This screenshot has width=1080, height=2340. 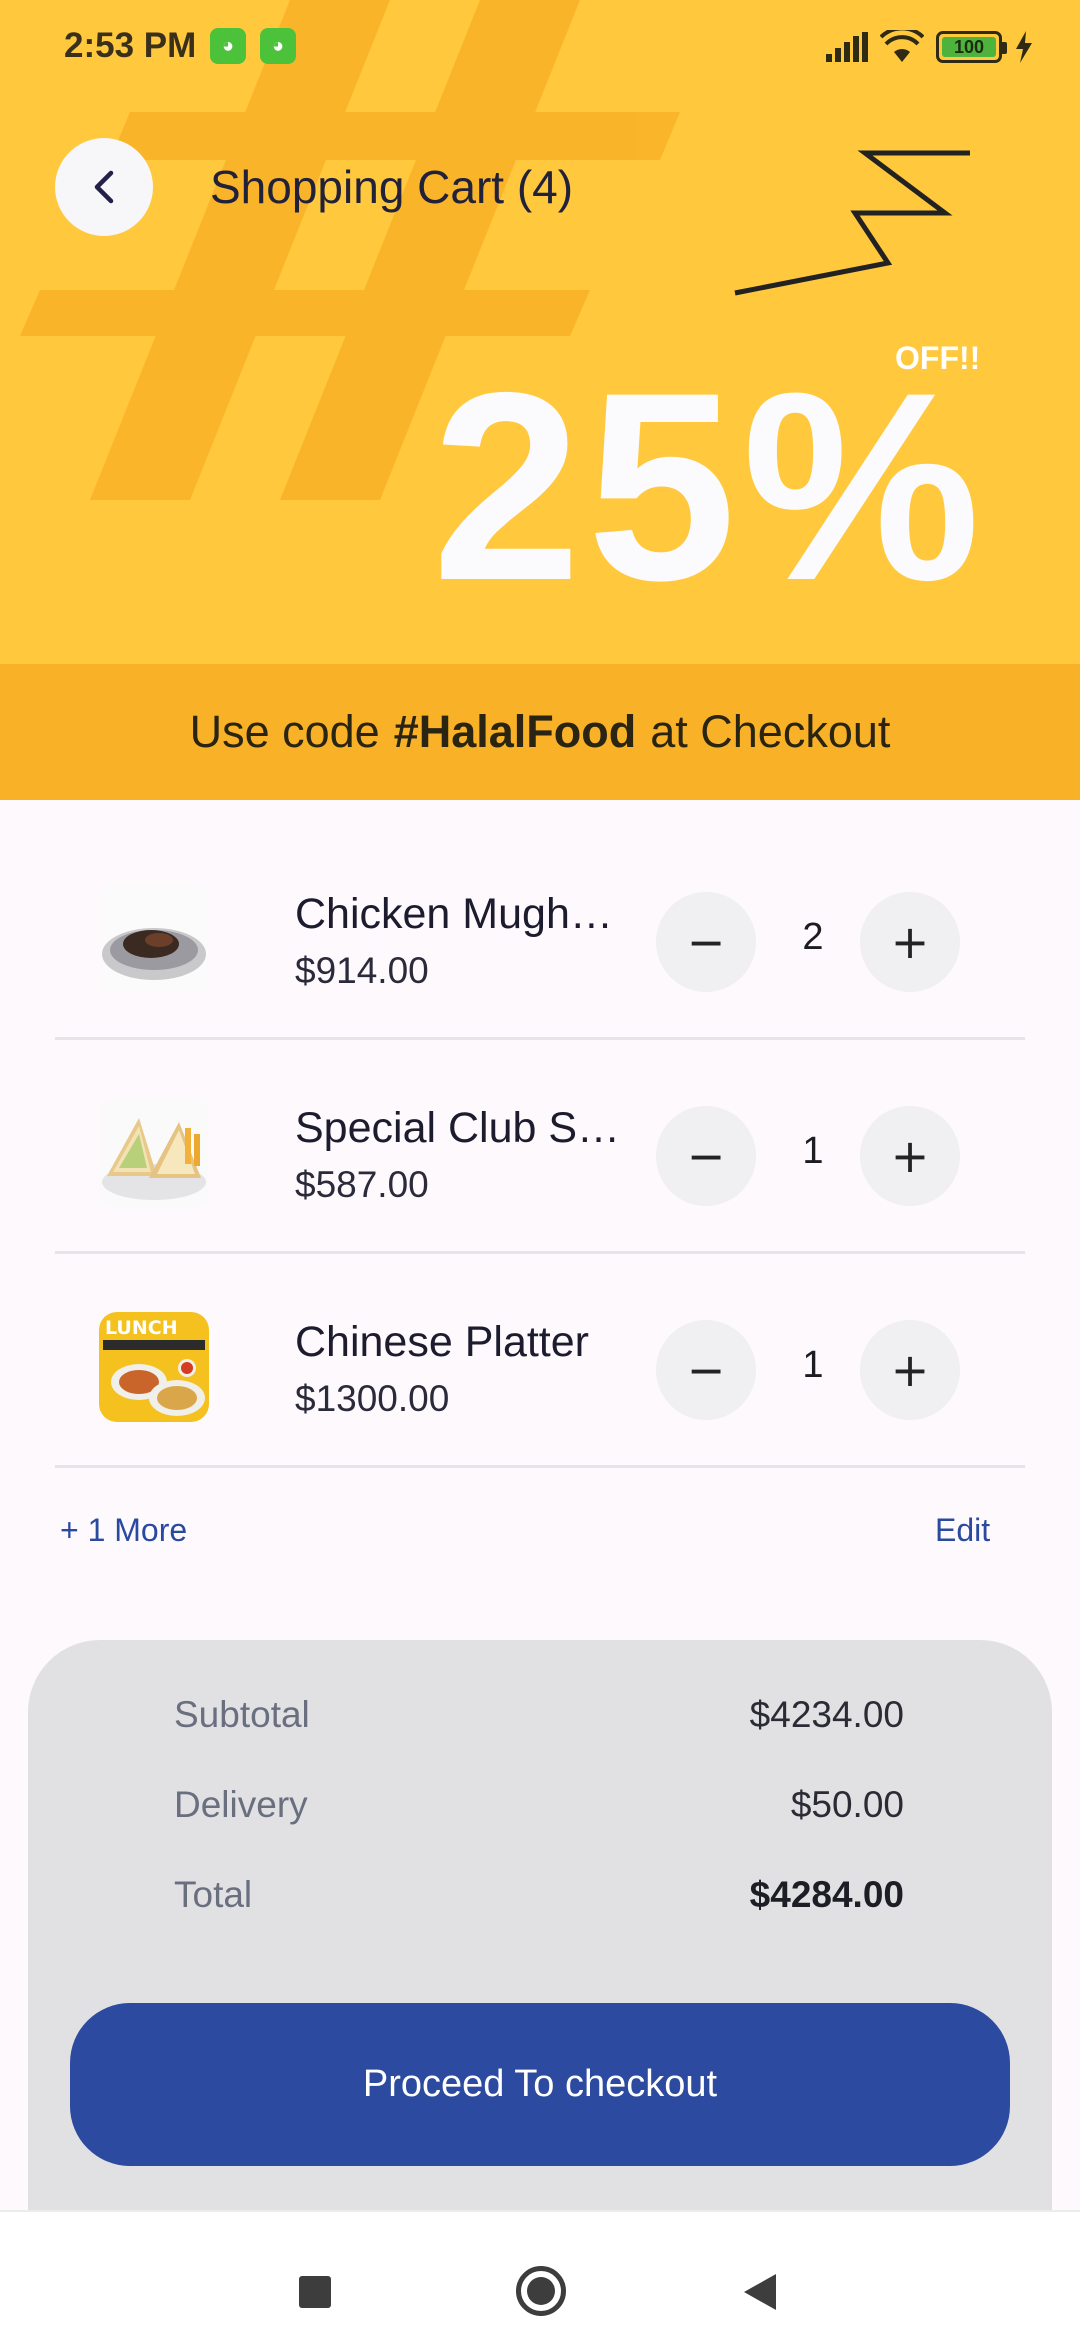 What do you see at coordinates (372, 1398) in the screenshot?
I see `item-price: $1300.00` at bounding box center [372, 1398].